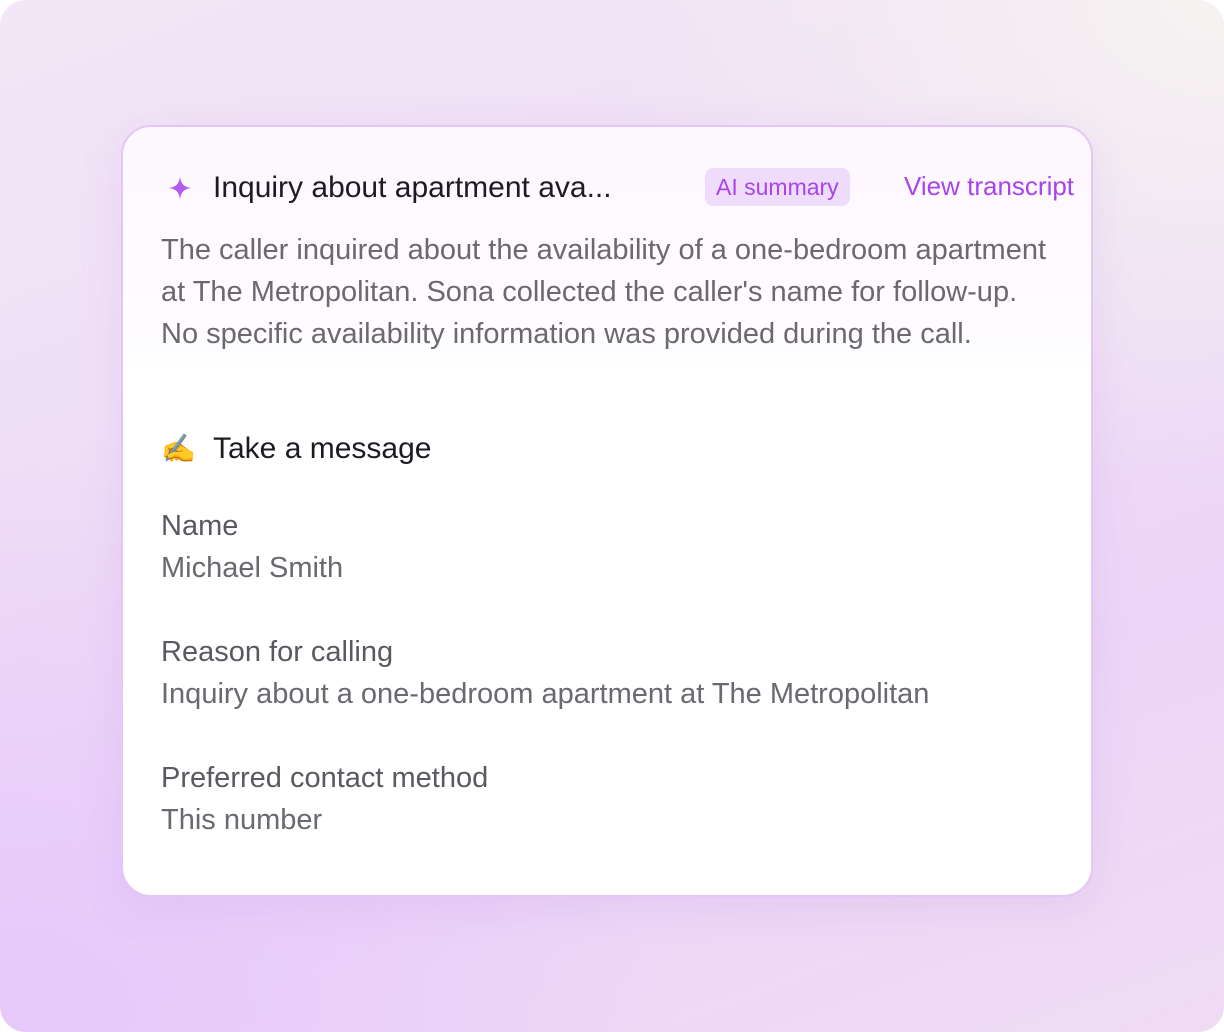 Image resolution: width=1224 pixels, height=1032 pixels. I want to click on take-a-message-section: ✍️ Take a message, so click(461, 449).